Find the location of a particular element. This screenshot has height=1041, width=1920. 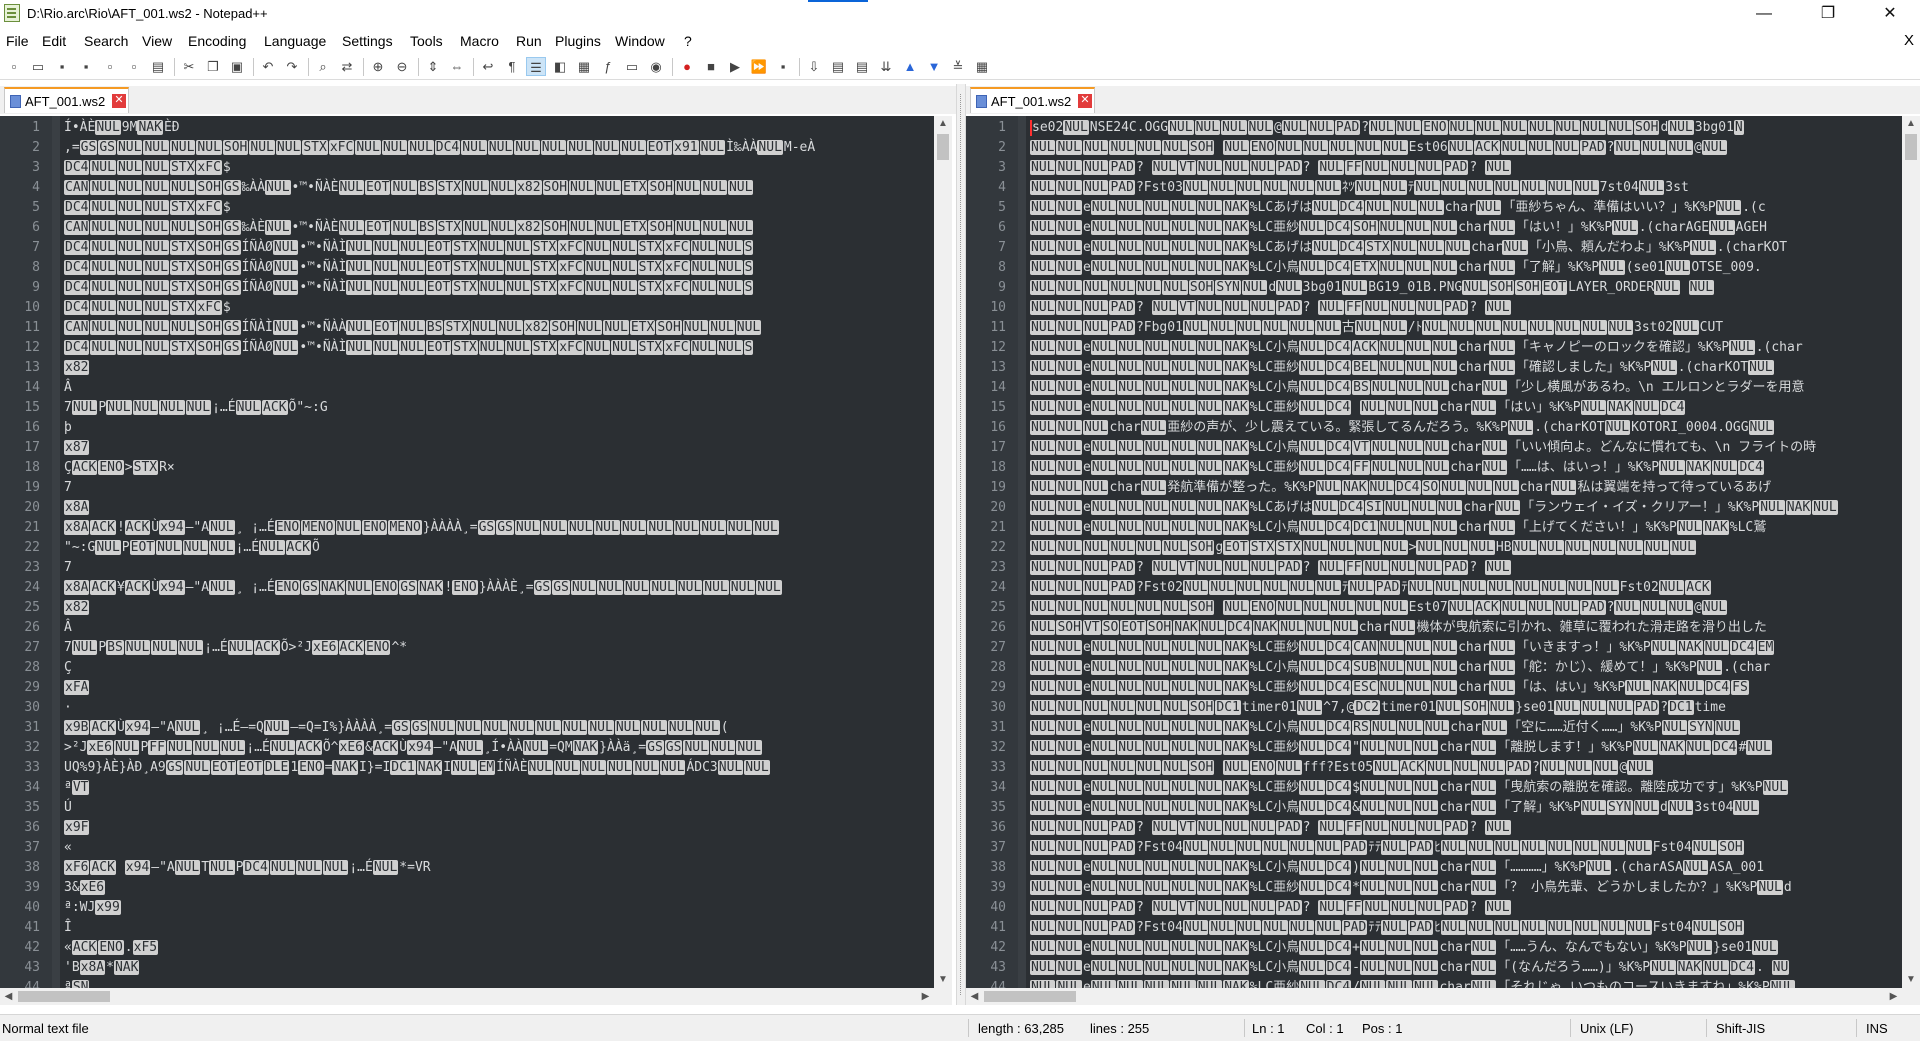

left-horizontal-scrollbar: ◀ ▶ is located at coordinates (476, 996).